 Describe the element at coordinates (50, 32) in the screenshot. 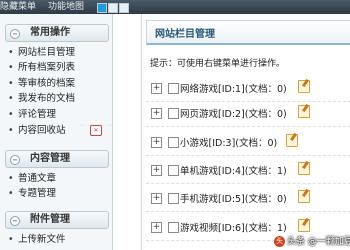

I see `section-title: 常用操作` at that location.